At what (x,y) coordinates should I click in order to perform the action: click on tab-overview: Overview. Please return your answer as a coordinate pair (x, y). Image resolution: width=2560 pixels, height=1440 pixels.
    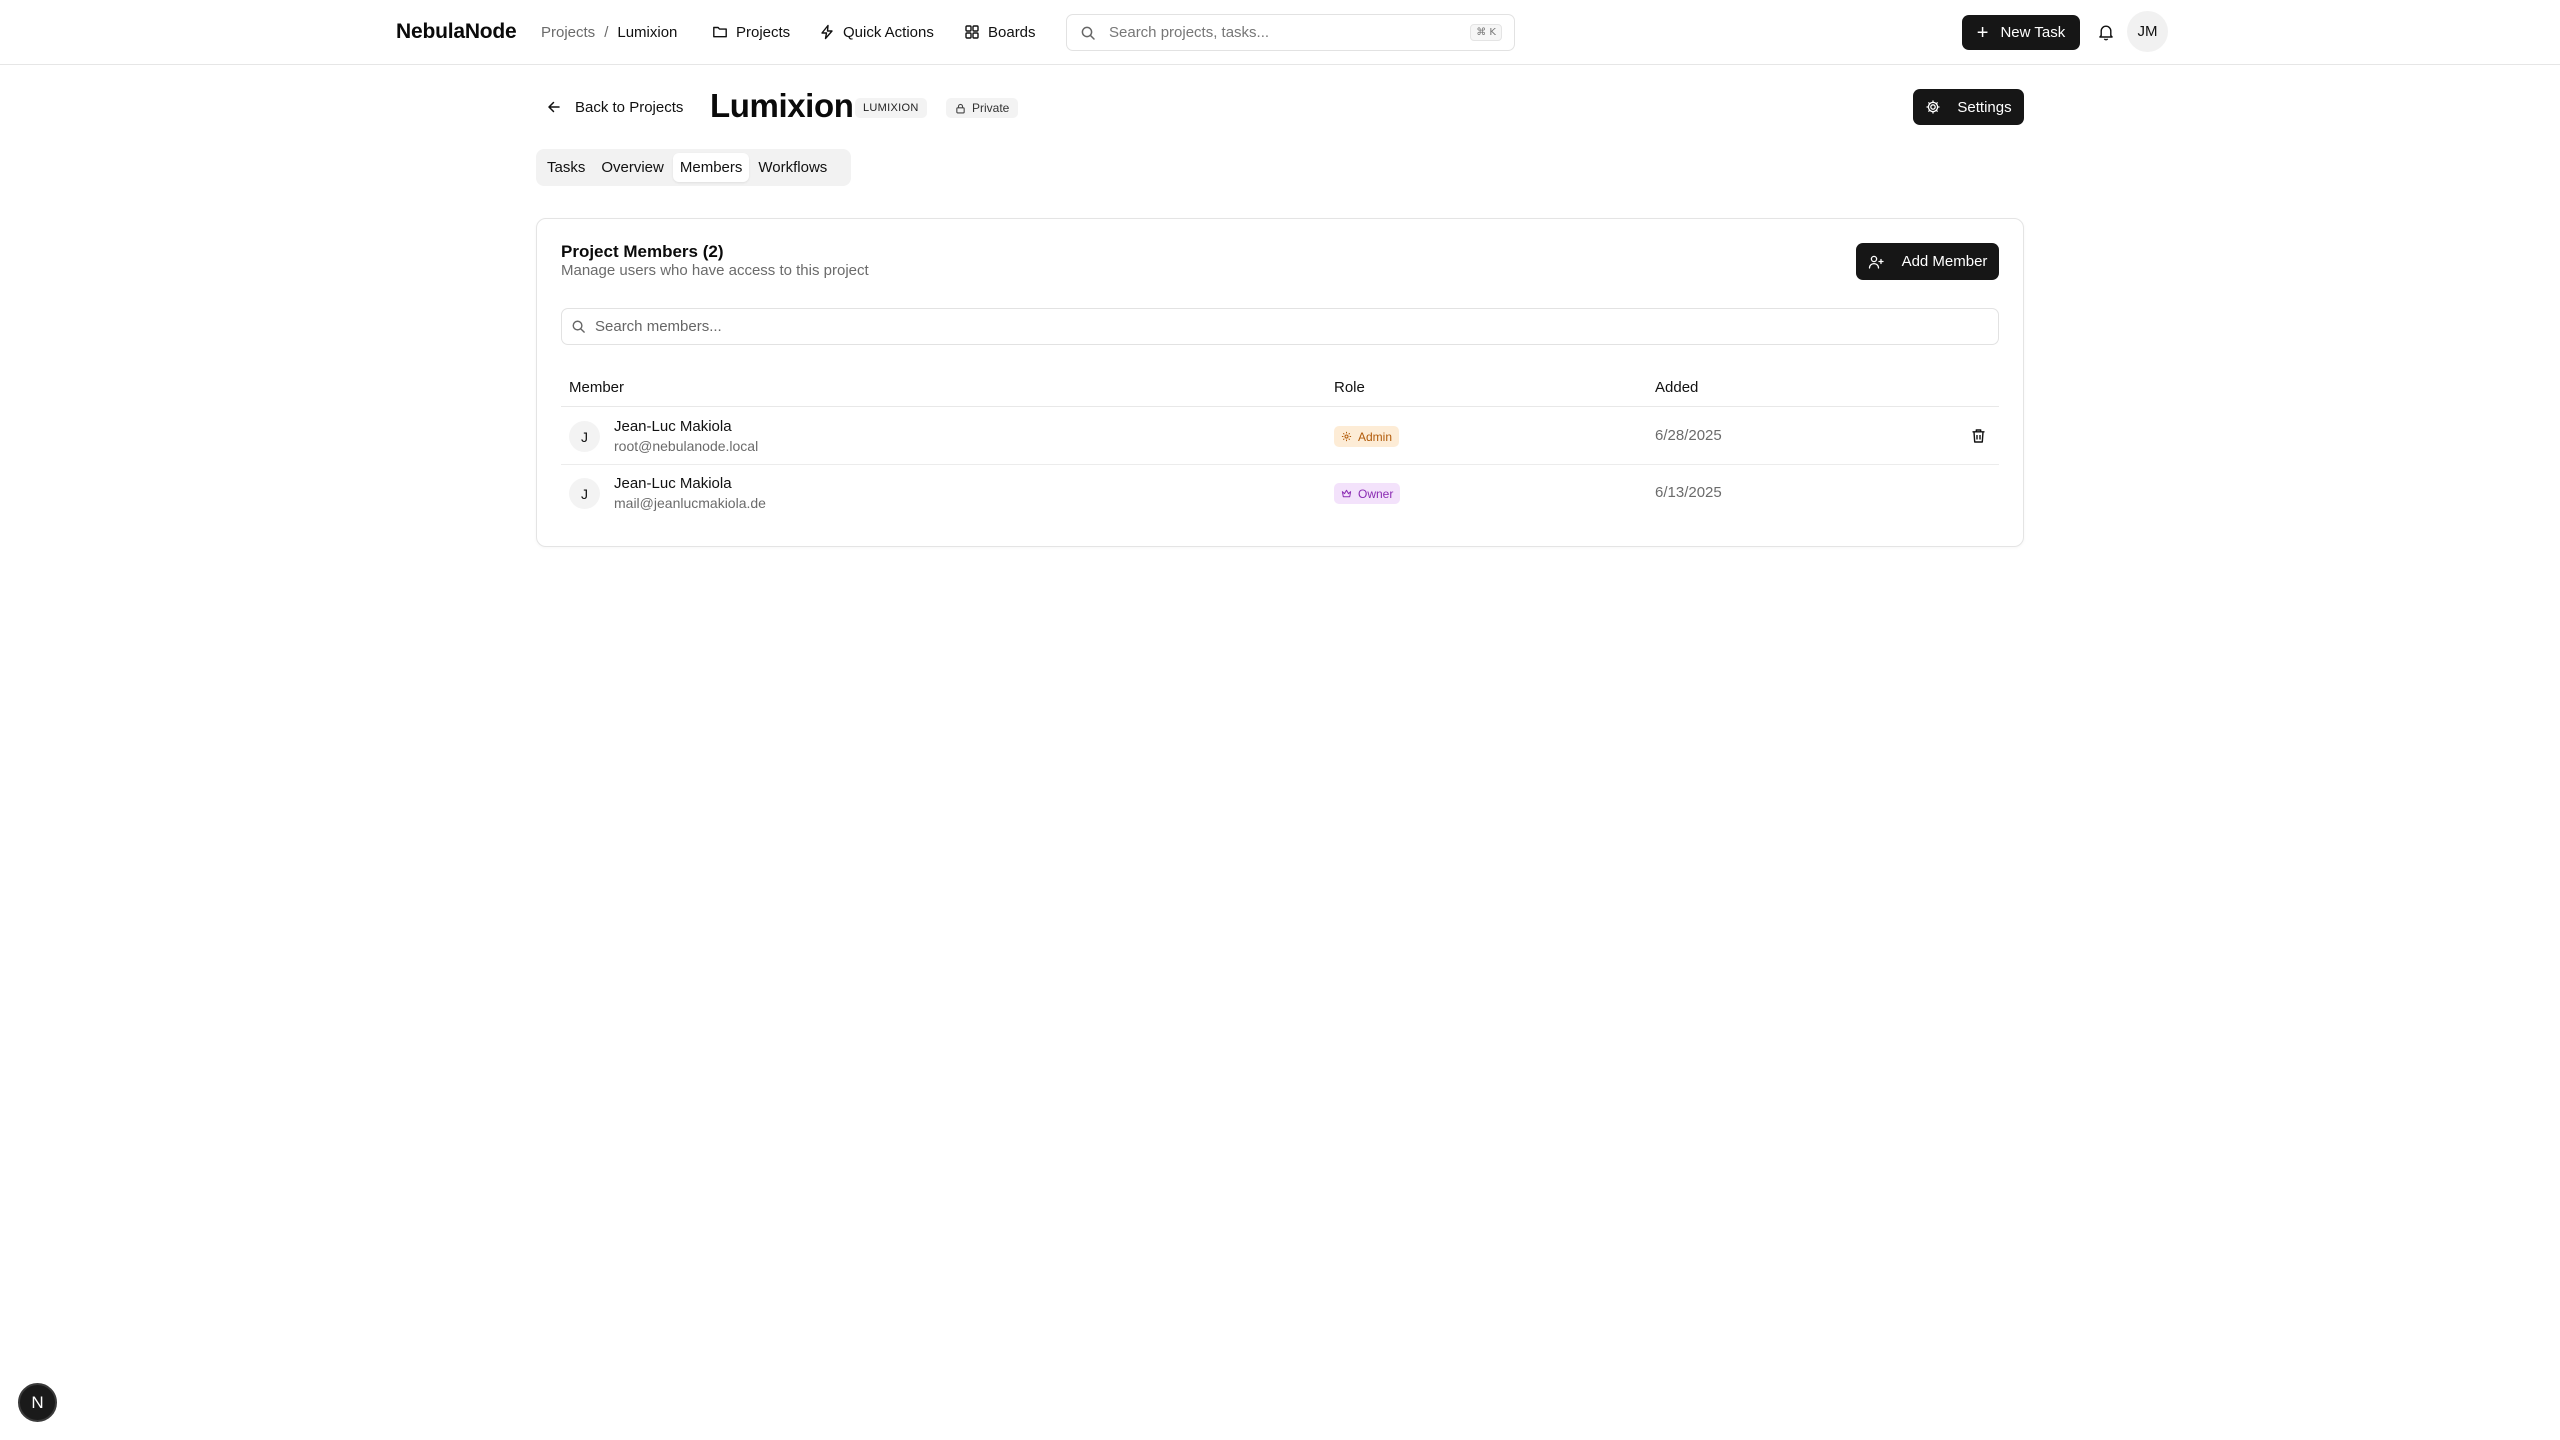
    Looking at the image, I should click on (632, 167).